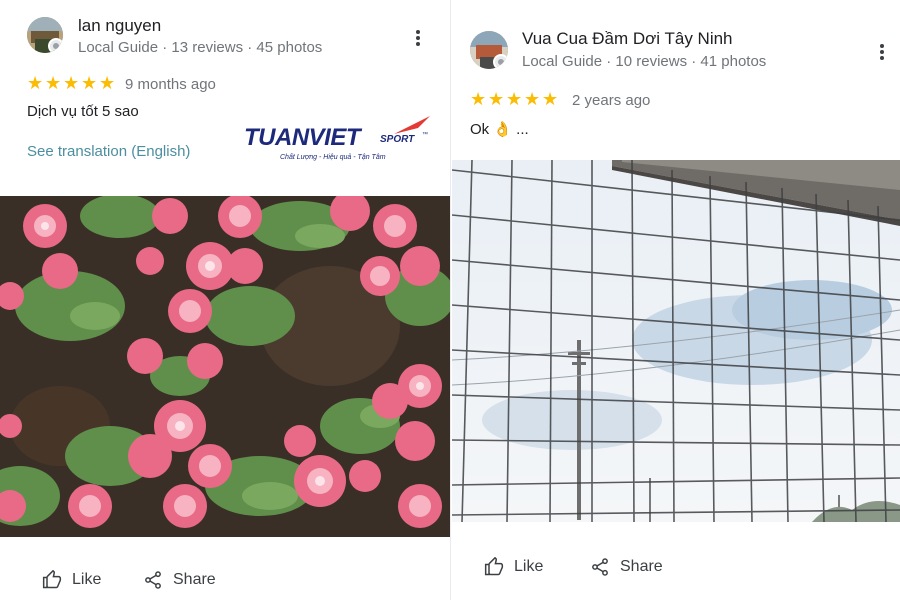  What do you see at coordinates (627, 39) in the screenshot?
I see `reviewer-name: Vua Cua Đầm Dơi Tây Ninh` at bounding box center [627, 39].